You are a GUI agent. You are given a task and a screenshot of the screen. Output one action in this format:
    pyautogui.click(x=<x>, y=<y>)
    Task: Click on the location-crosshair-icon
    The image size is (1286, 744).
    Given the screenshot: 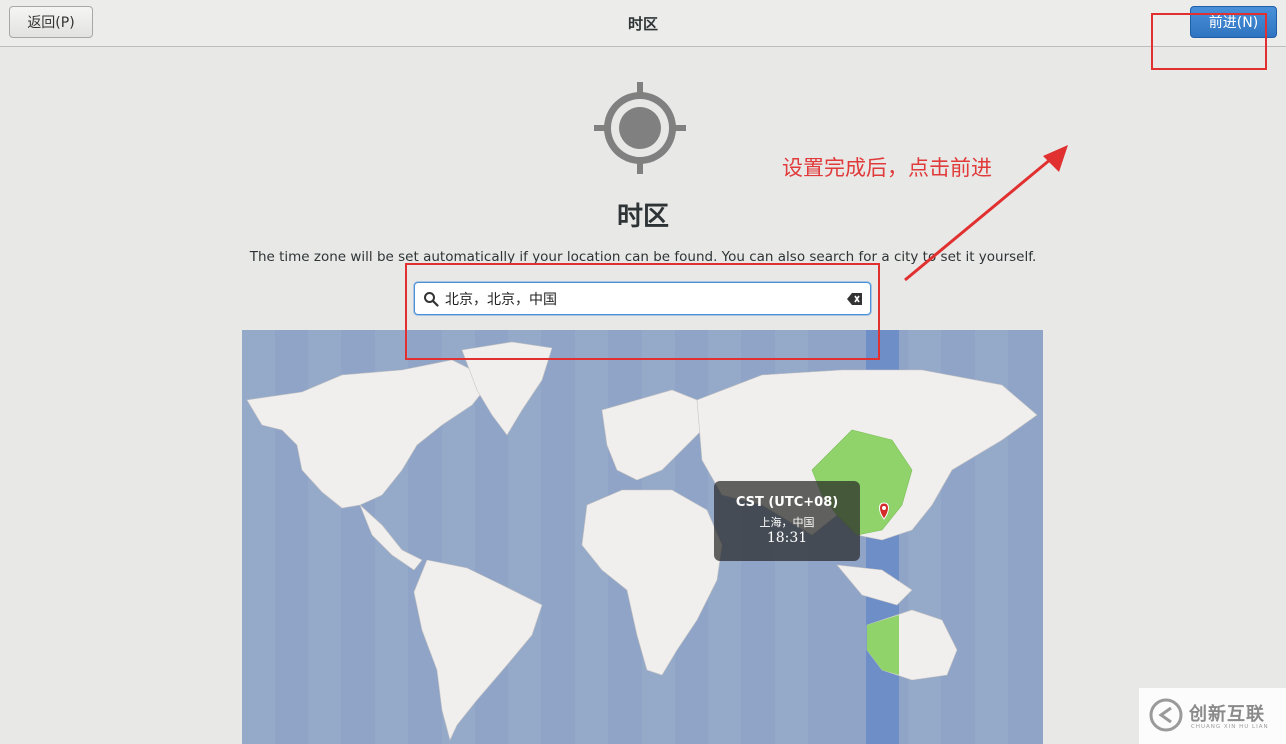 What is the action you would take?
    pyautogui.click(x=640, y=128)
    